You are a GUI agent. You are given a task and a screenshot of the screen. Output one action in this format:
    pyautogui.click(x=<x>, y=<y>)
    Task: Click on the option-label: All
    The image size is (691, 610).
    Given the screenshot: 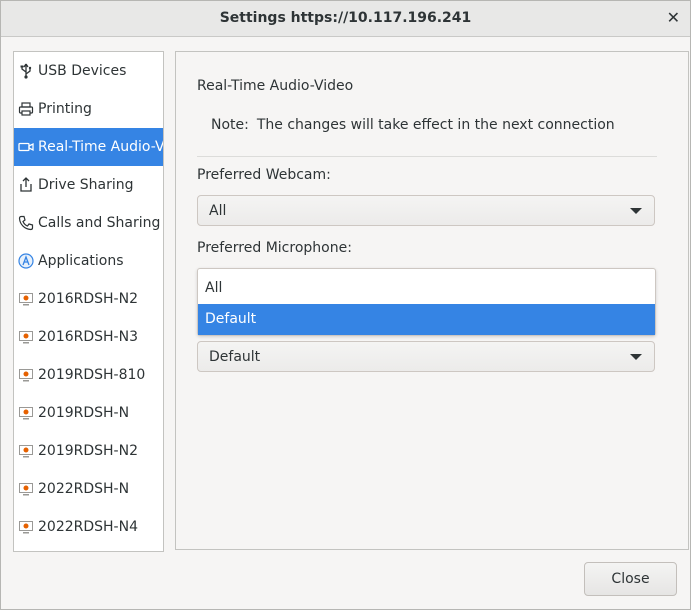 What is the action you would take?
    pyautogui.click(x=214, y=288)
    